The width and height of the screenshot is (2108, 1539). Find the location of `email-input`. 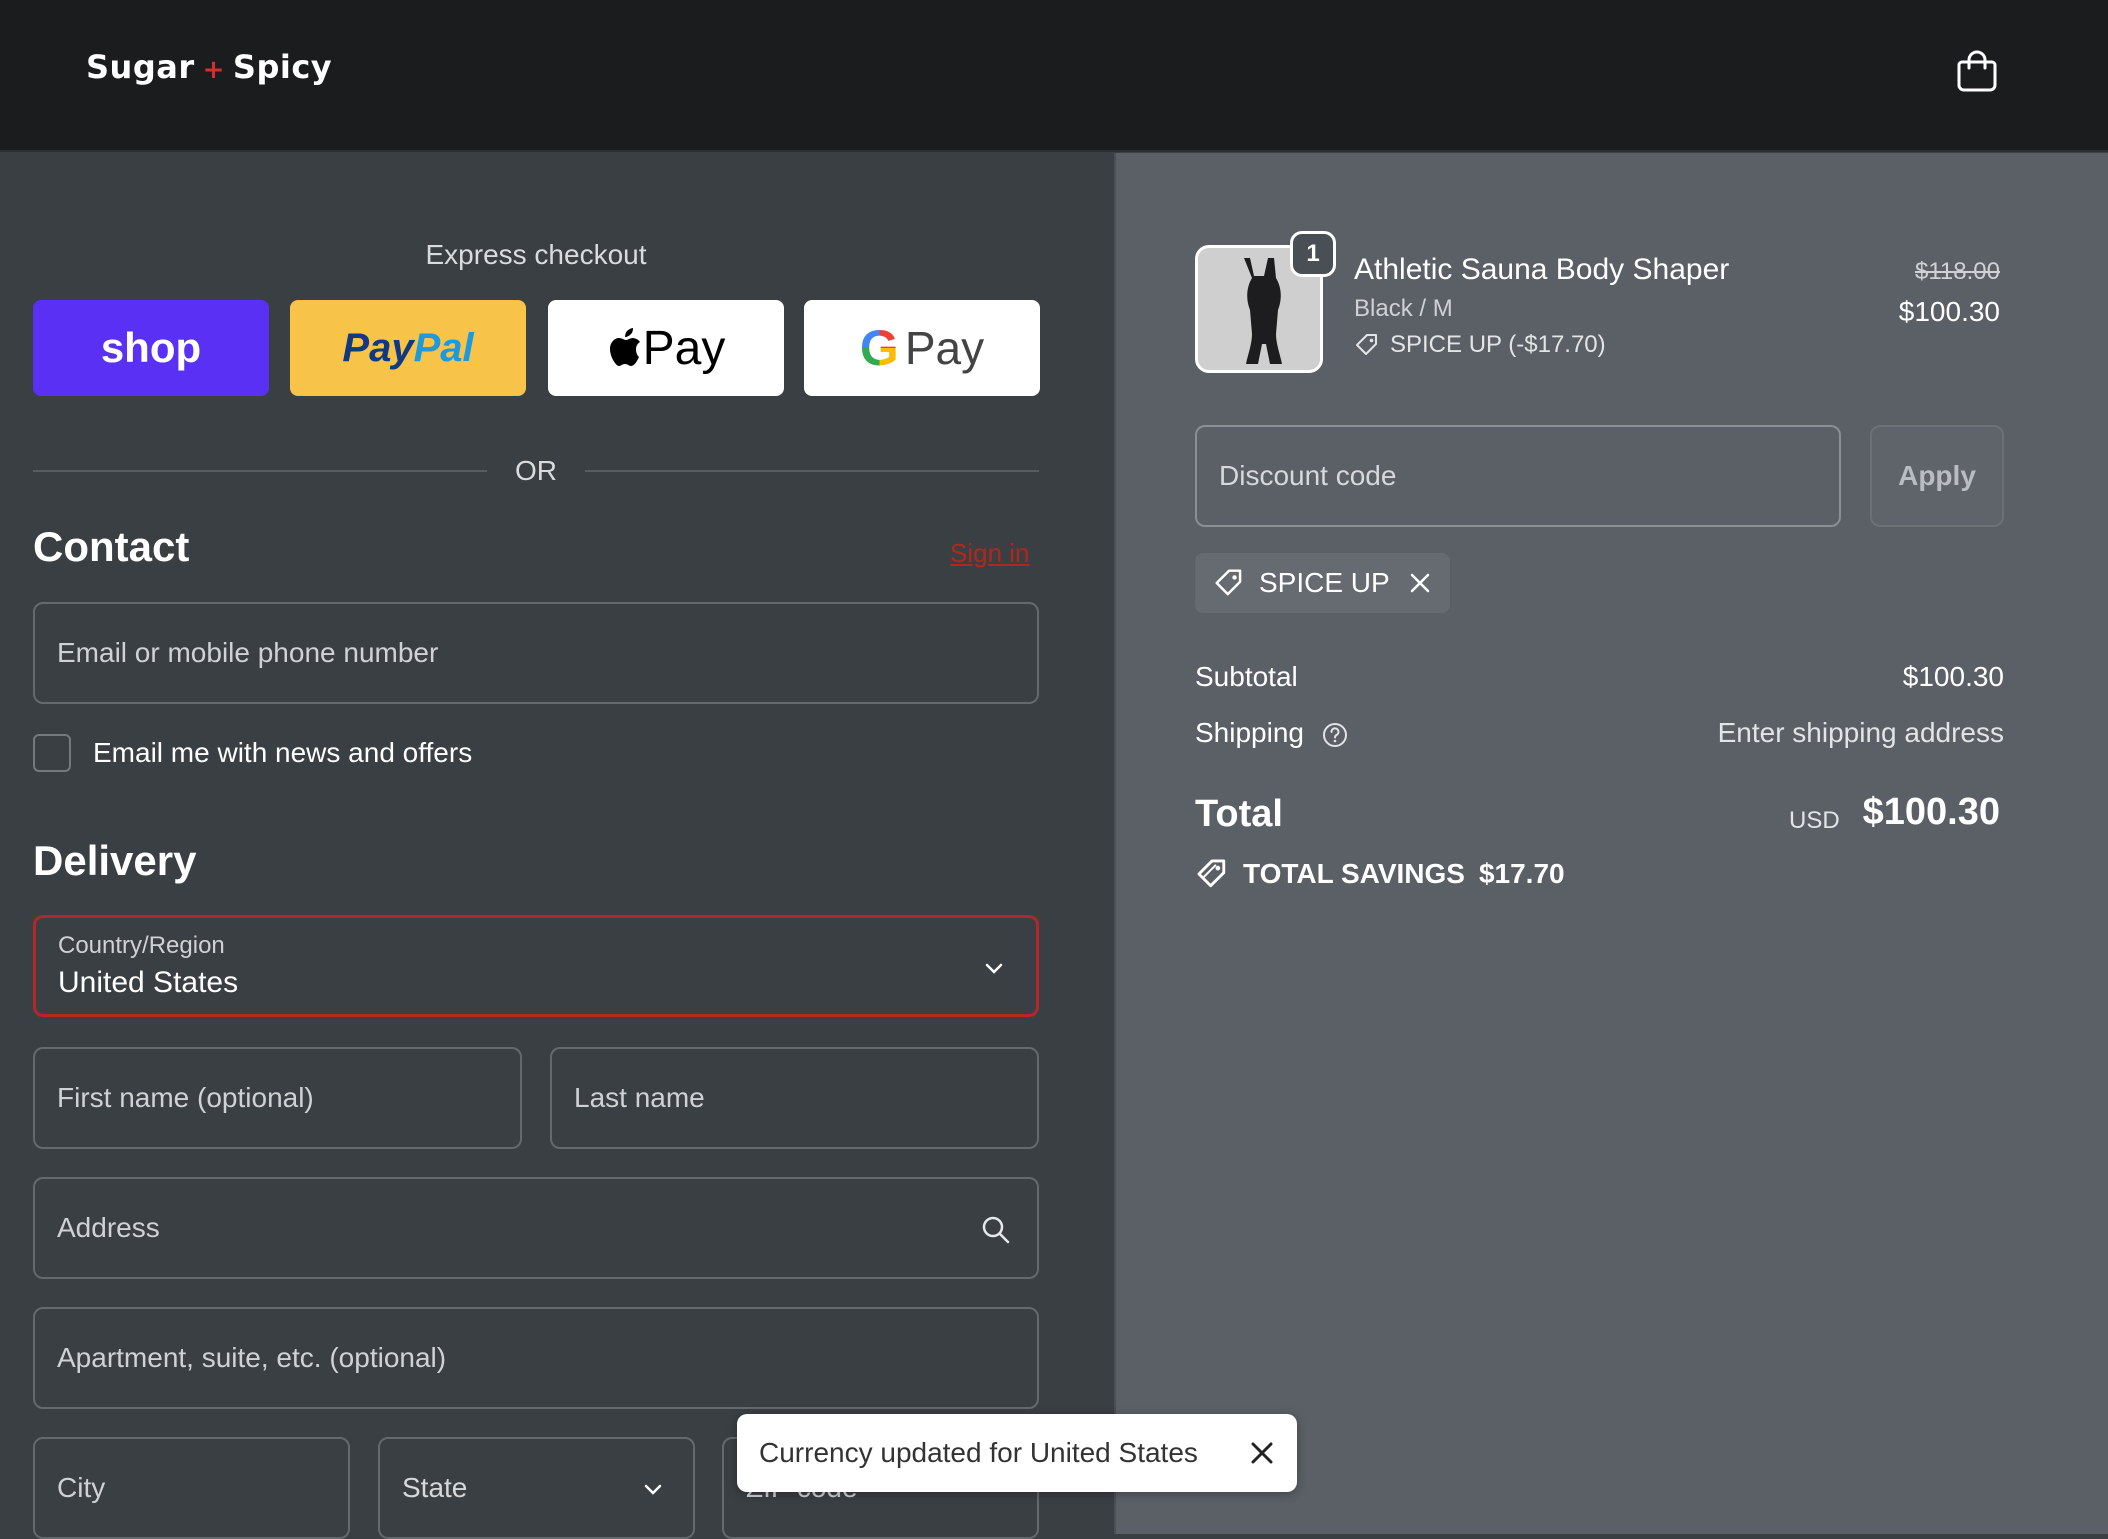

email-input is located at coordinates (547, 653).